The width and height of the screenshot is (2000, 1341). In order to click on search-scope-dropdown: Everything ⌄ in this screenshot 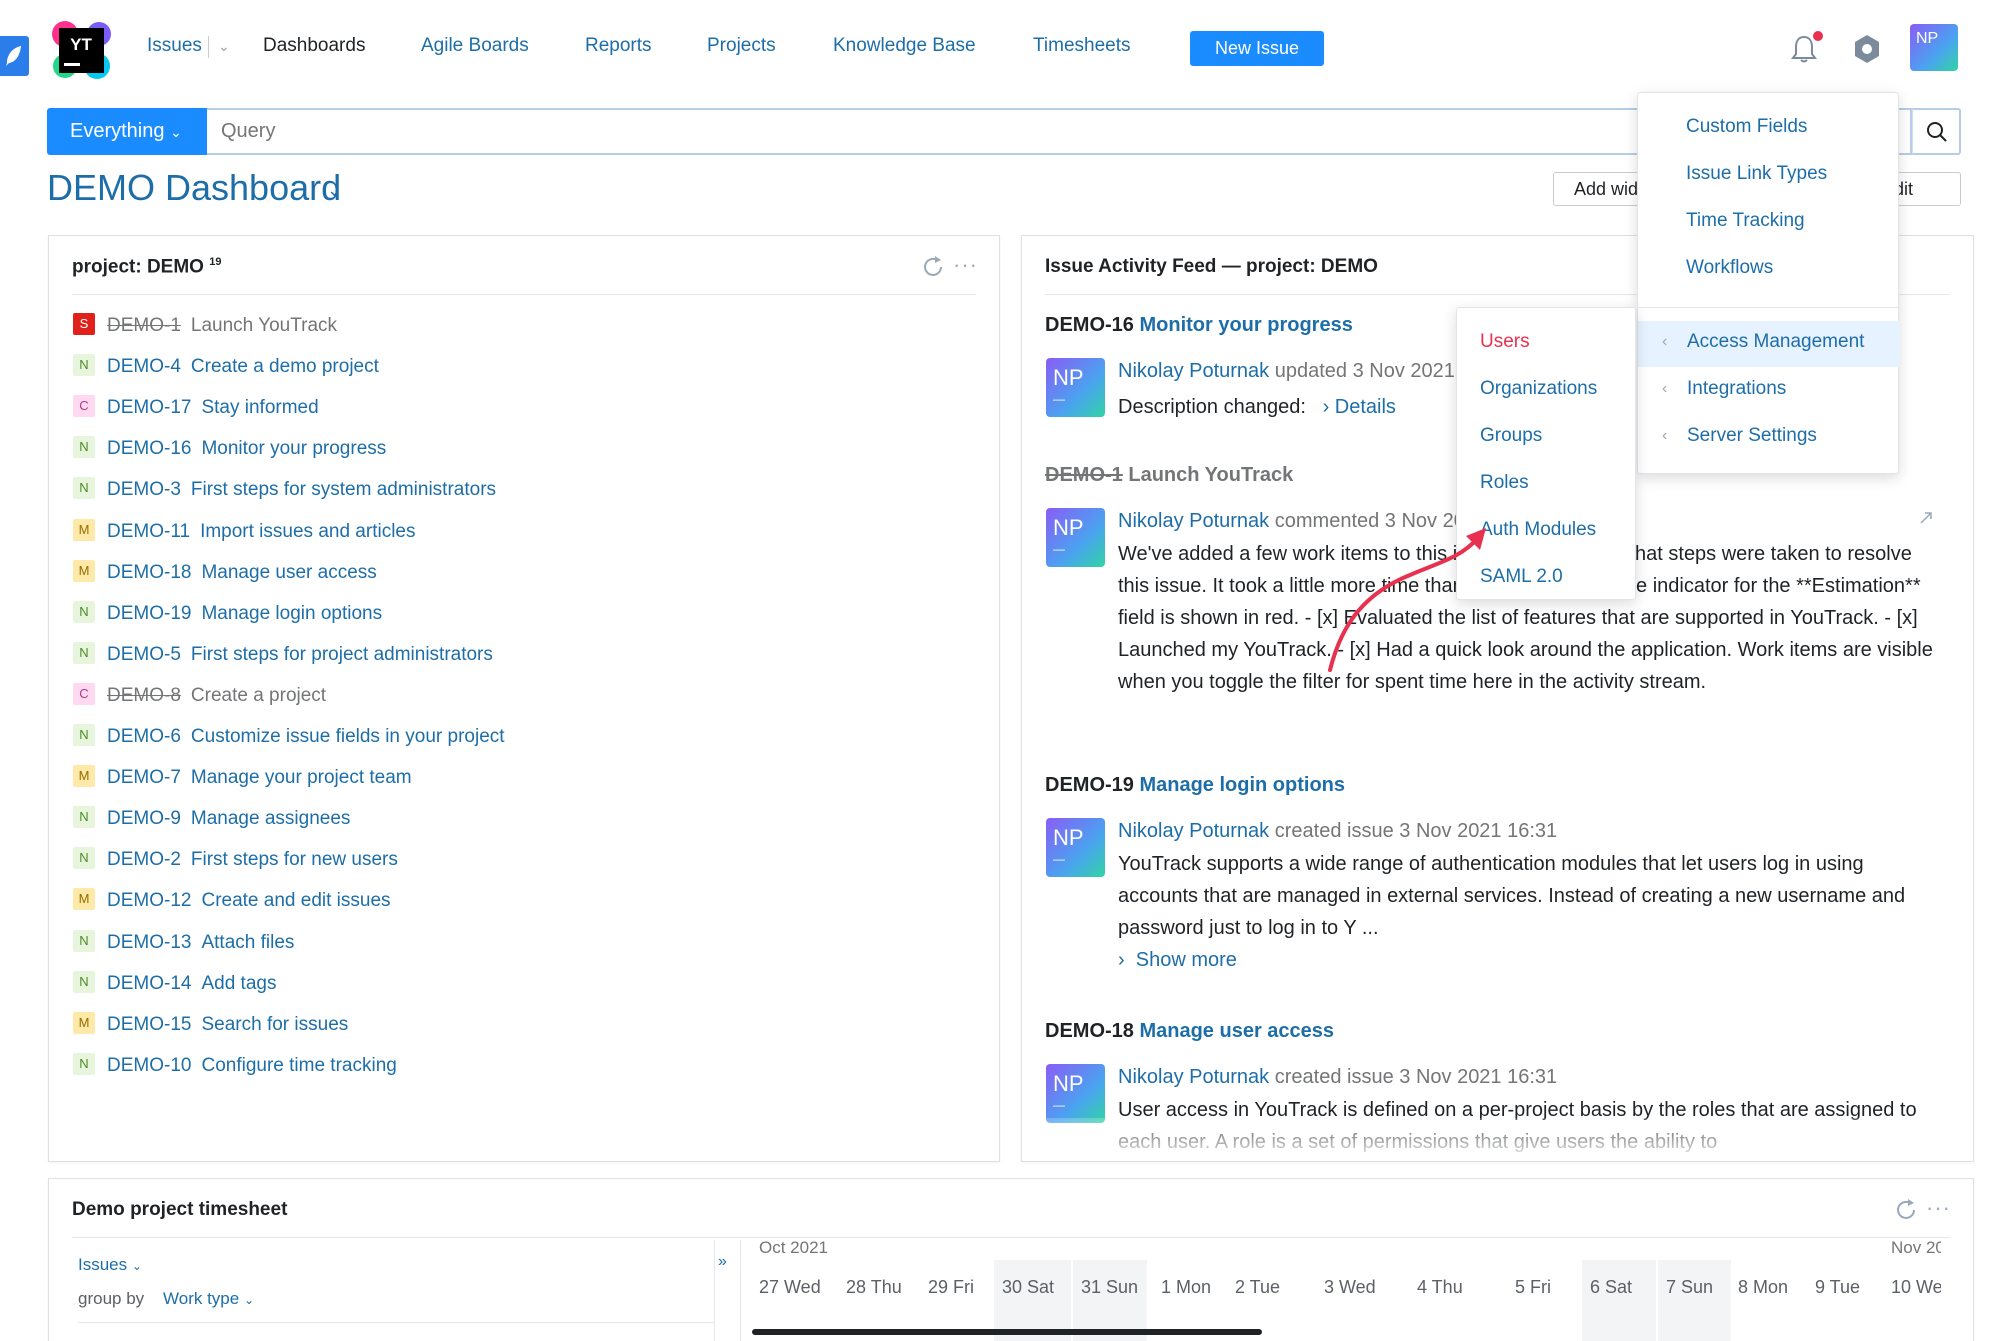, I will do `click(127, 131)`.